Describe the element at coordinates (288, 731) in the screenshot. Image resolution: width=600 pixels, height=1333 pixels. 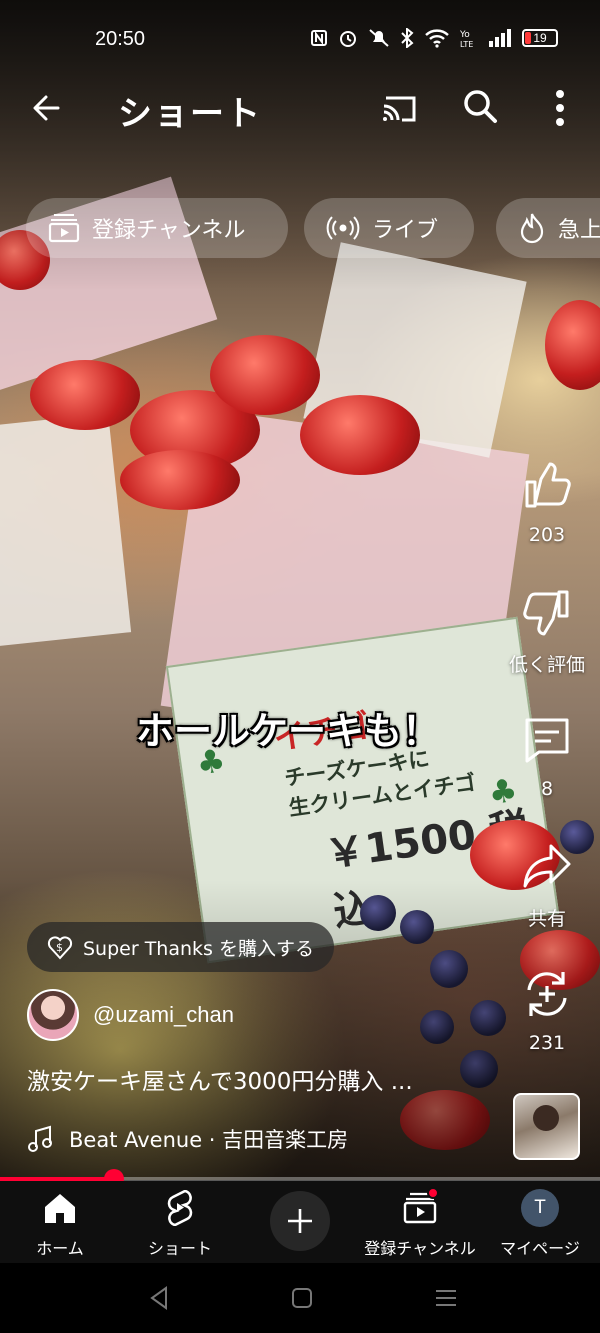
I see `video-caption: ホールケーキも！` at that location.